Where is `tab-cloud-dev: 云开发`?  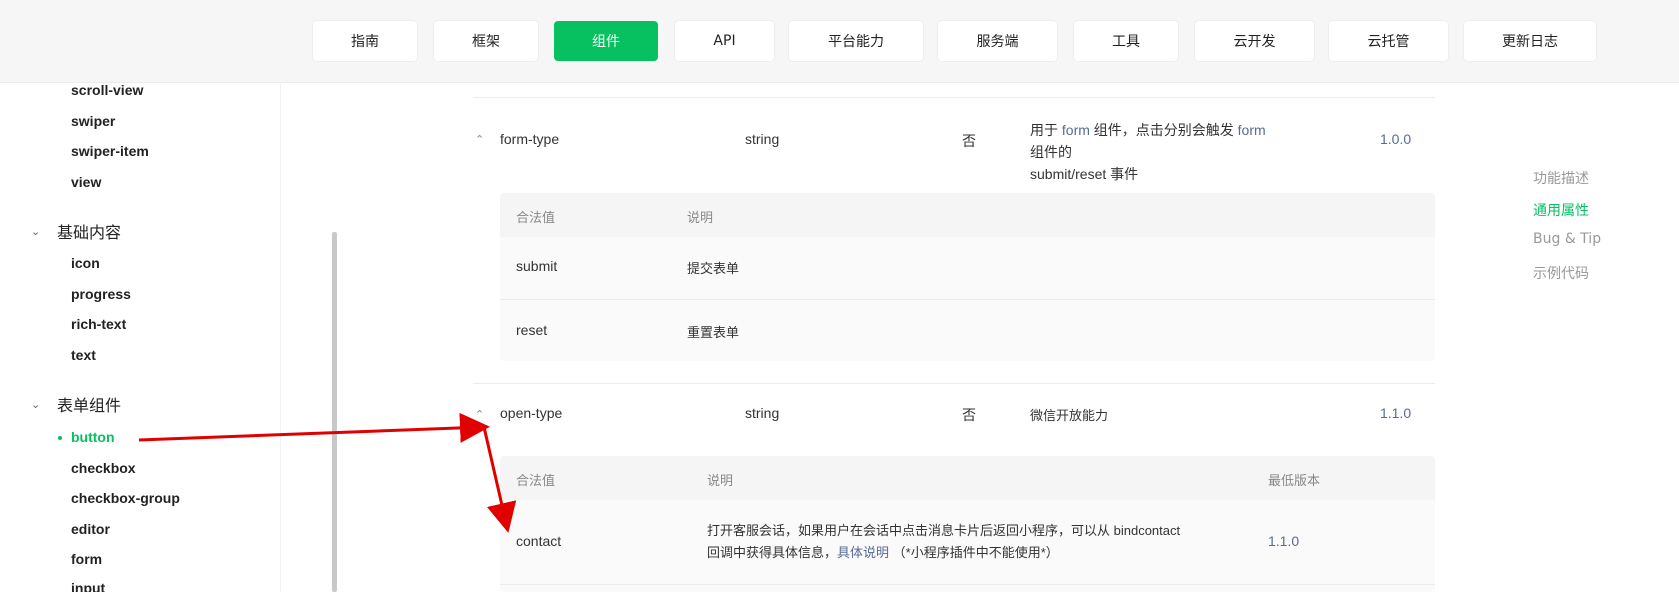 tab-cloud-dev: 云开发 is located at coordinates (1254, 41).